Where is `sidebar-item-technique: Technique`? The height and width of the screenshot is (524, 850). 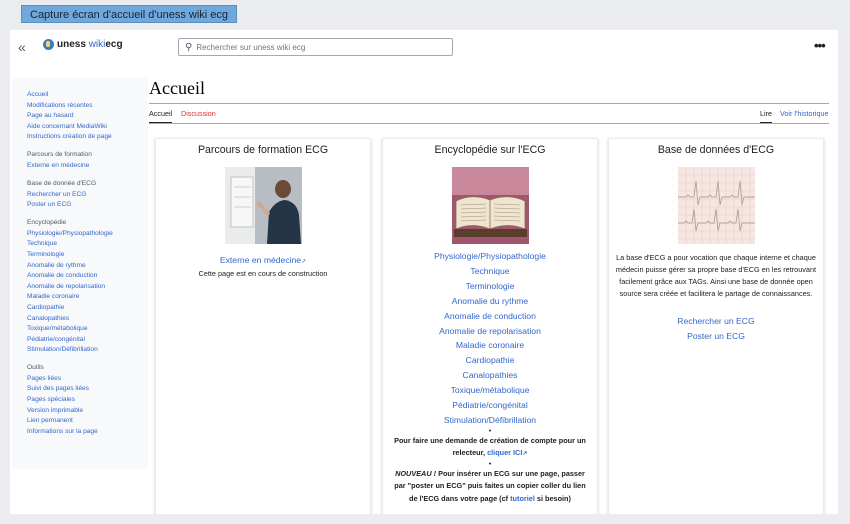 sidebar-item-technique: Technique is located at coordinates (87, 244).